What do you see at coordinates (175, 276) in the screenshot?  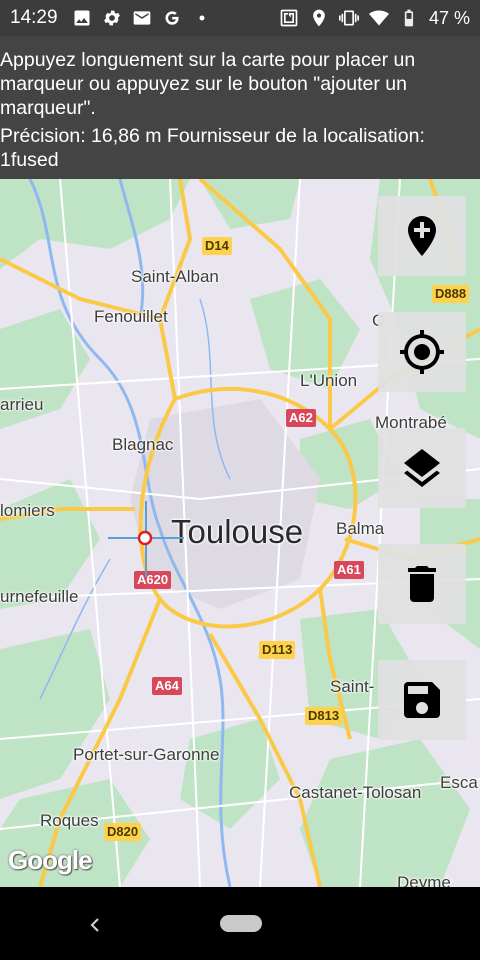 I see `place-saint-alban: Saint-Alban` at bounding box center [175, 276].